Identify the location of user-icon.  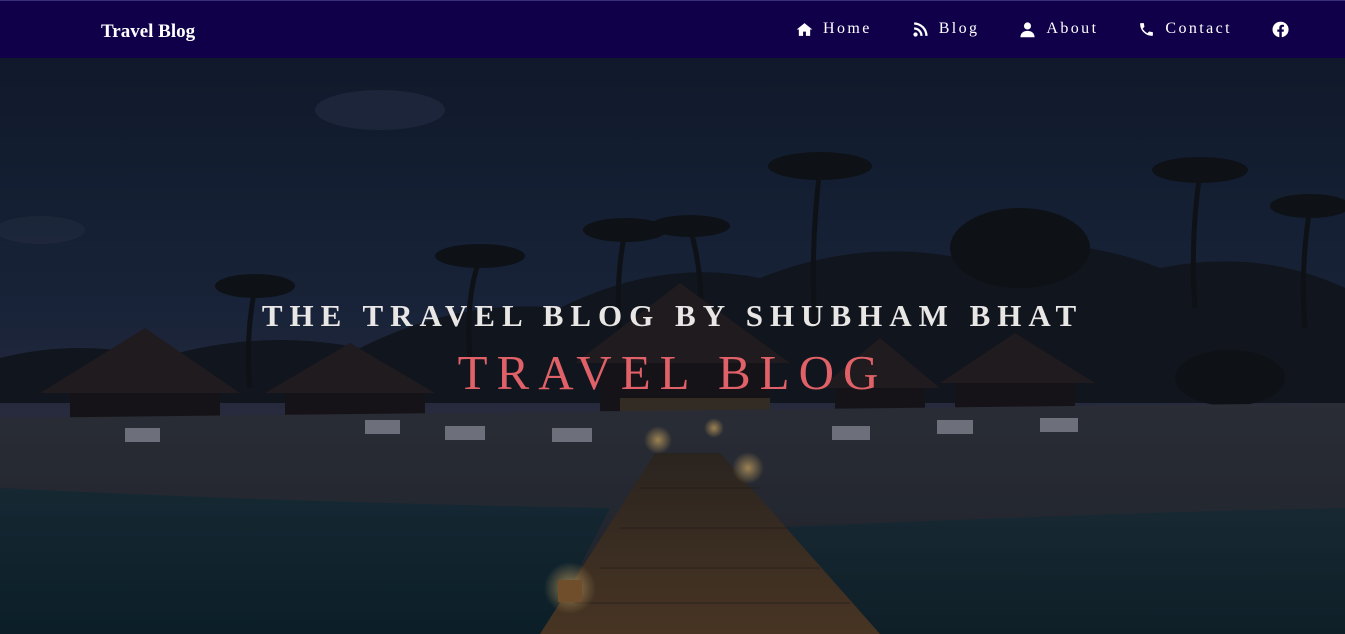
(1028, 29).